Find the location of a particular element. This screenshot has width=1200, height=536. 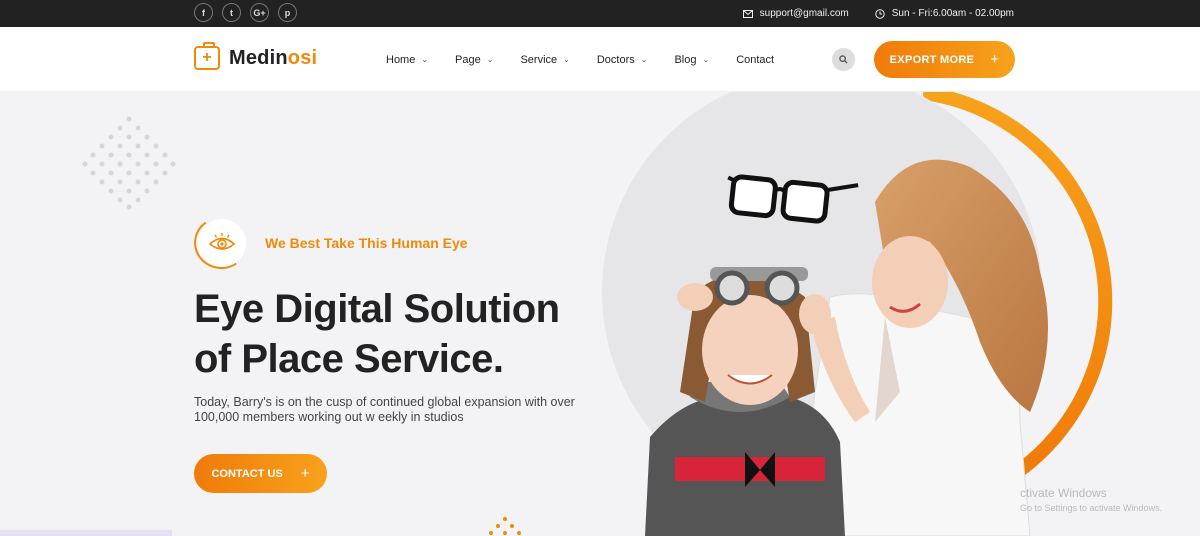

nav-item-service: Service ⌄ is located at coordinates (544, 60).